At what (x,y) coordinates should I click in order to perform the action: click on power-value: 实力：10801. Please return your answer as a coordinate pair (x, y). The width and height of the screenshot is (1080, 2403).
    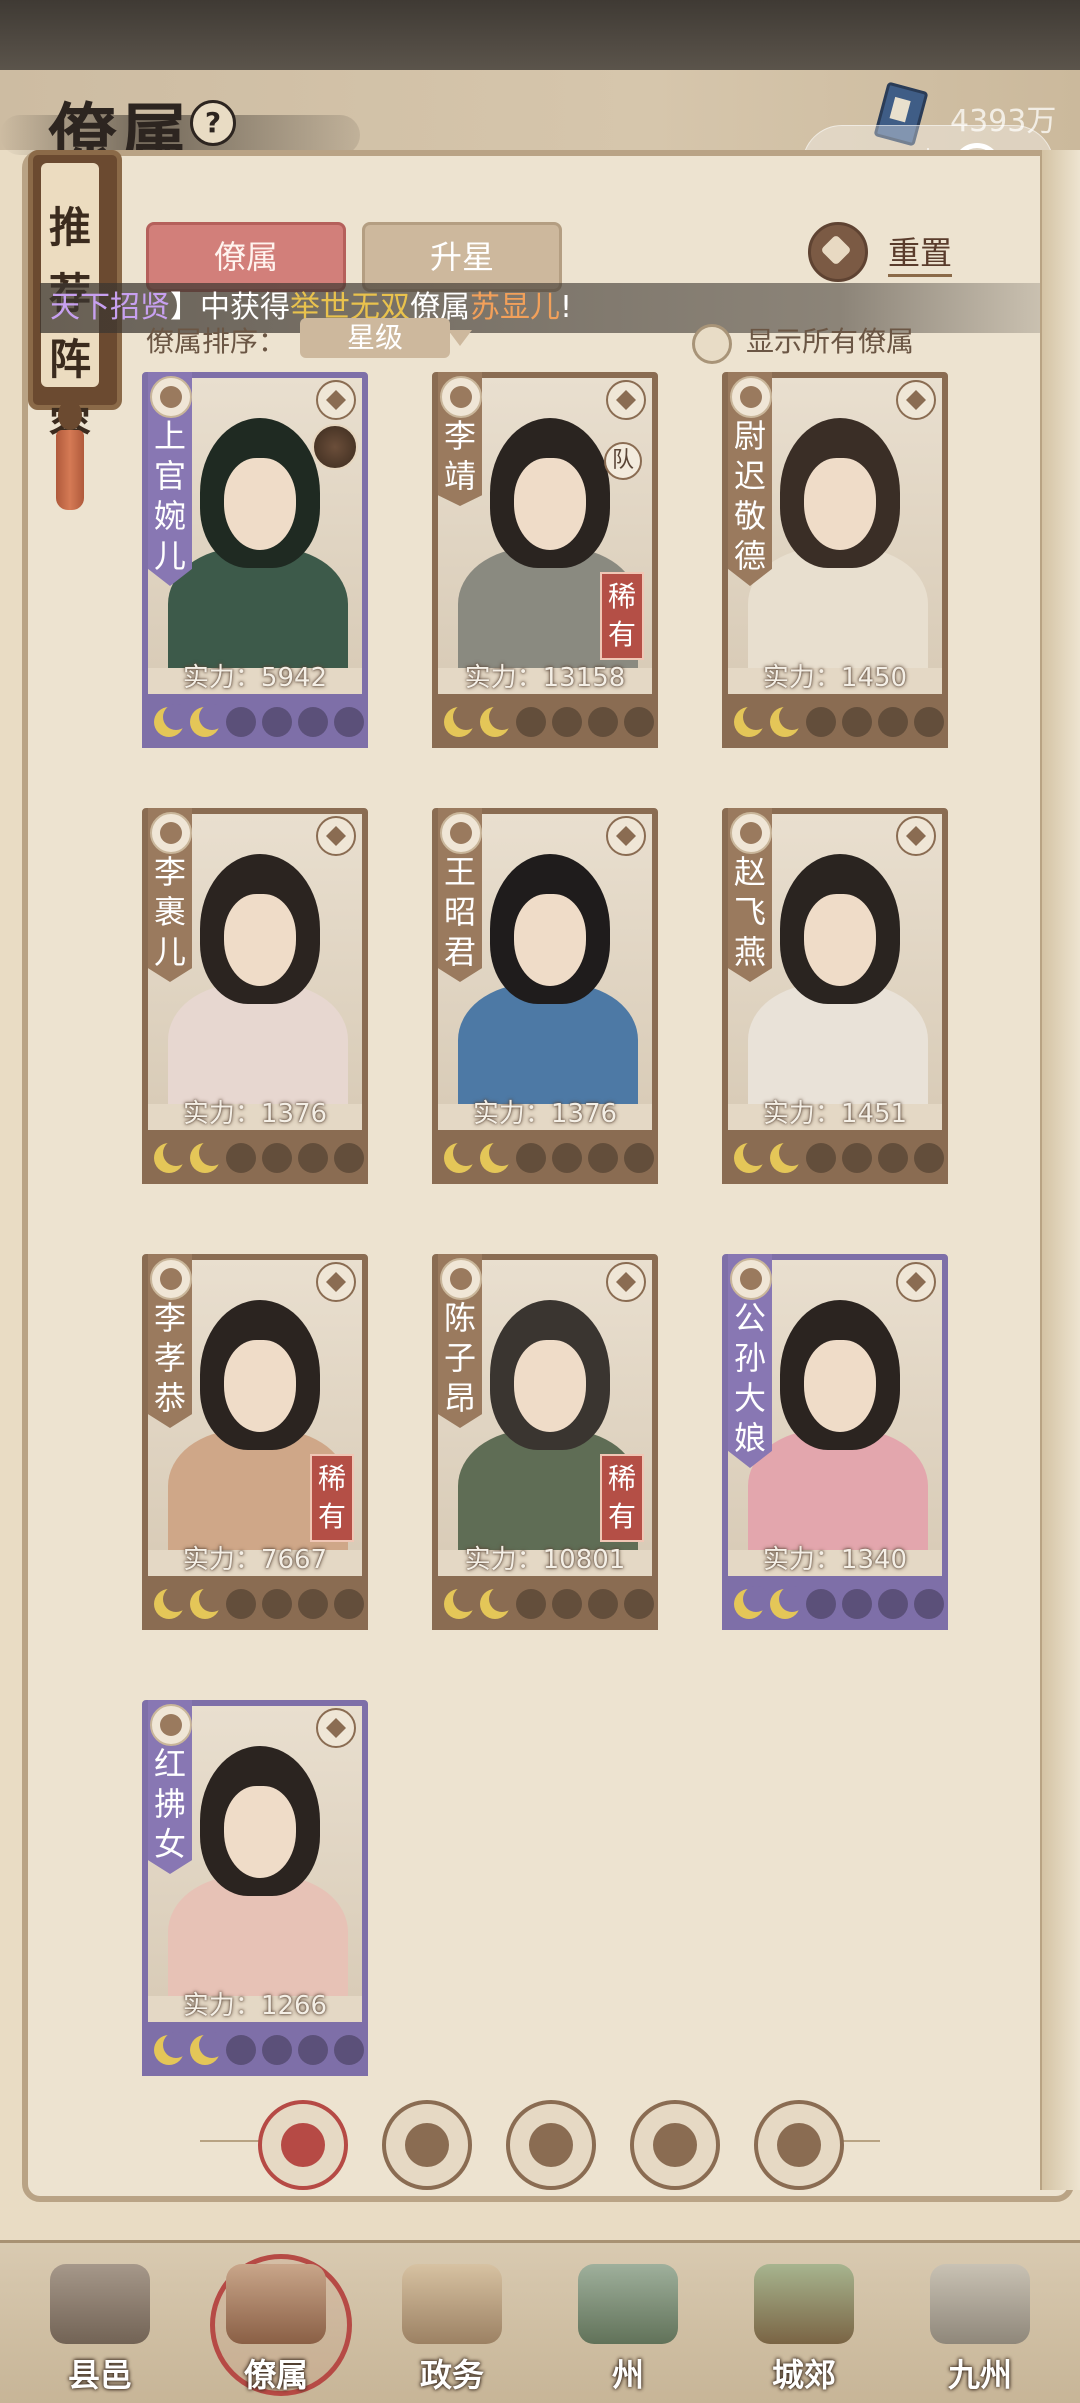
    Looking at the image, I should click on (545, 1560).